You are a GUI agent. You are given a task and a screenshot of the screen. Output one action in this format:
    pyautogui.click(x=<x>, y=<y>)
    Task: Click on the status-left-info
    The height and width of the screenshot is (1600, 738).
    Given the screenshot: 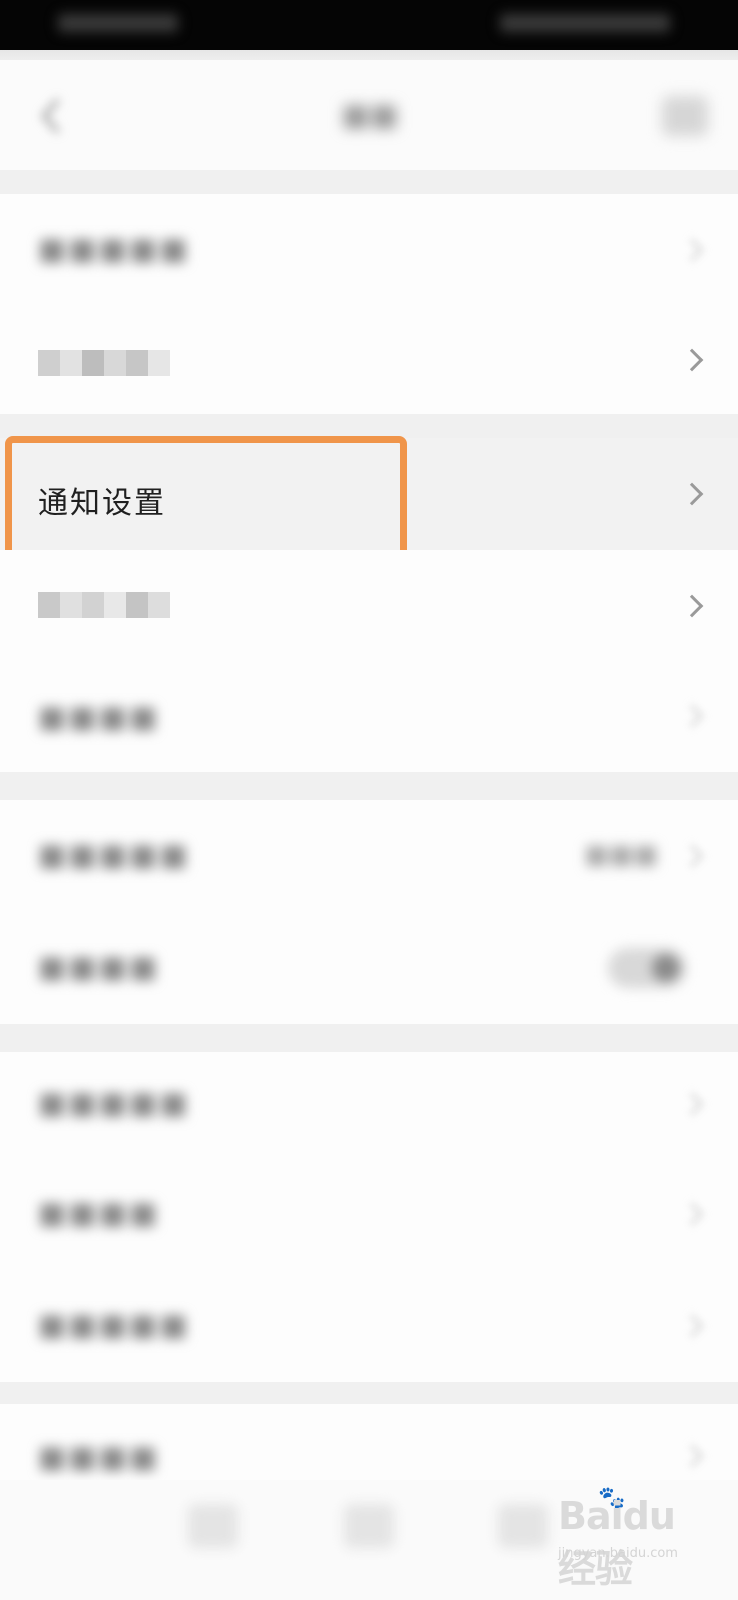 What is the action you would take?
    pyautogui.click(x=118, y=23)
    